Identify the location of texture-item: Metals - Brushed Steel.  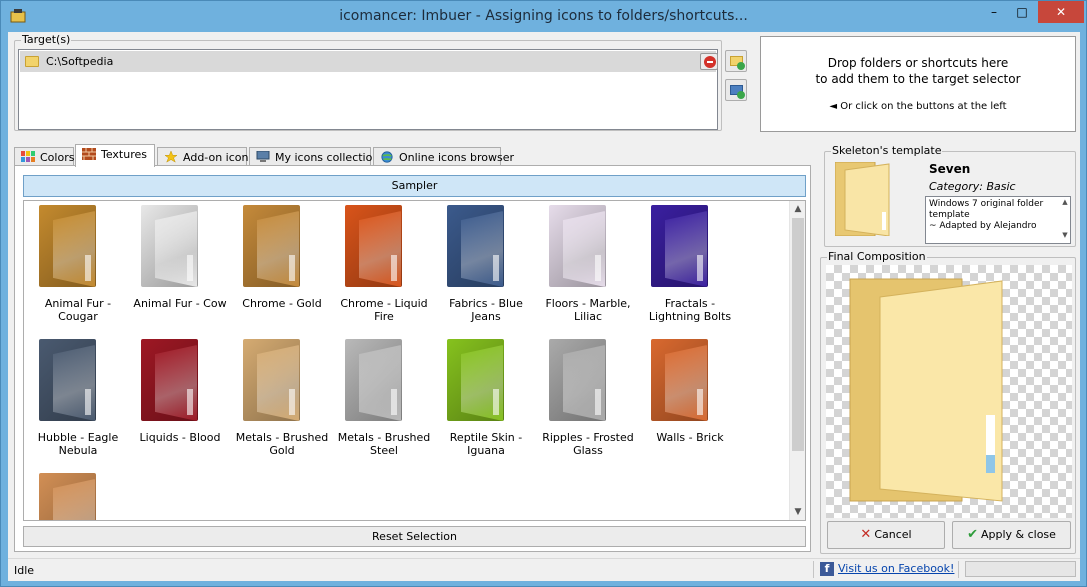
(384, 404).